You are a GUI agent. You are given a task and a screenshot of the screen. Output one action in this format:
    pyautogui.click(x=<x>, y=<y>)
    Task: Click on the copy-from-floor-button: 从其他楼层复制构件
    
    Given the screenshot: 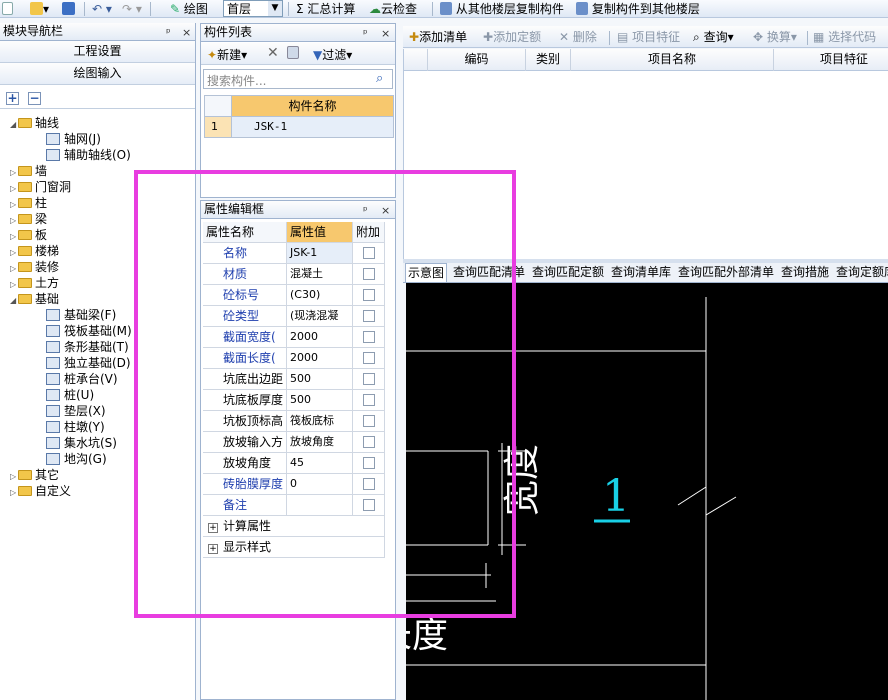 What is the action you would take?
    pyautogui.click(x=502, y=9)
    